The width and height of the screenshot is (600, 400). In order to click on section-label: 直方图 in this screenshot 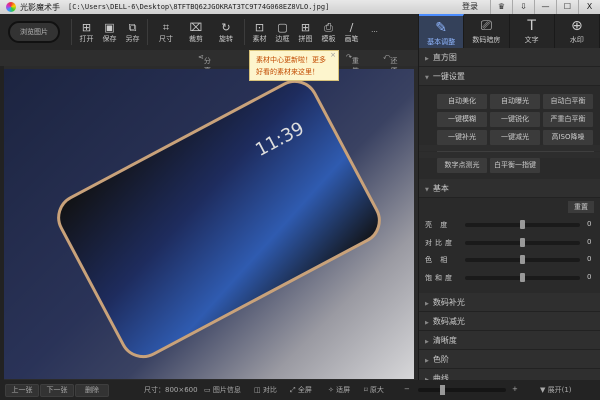, I will do `click(444, 57)`.